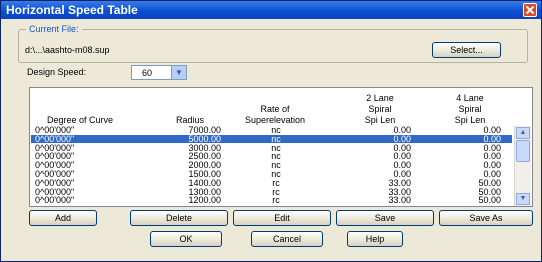 The height and width of the screenshot is (262, 542). I want to click on table-row: 0^00'000" 3000.00 nc 0.00 0.00, so click(271, 147).